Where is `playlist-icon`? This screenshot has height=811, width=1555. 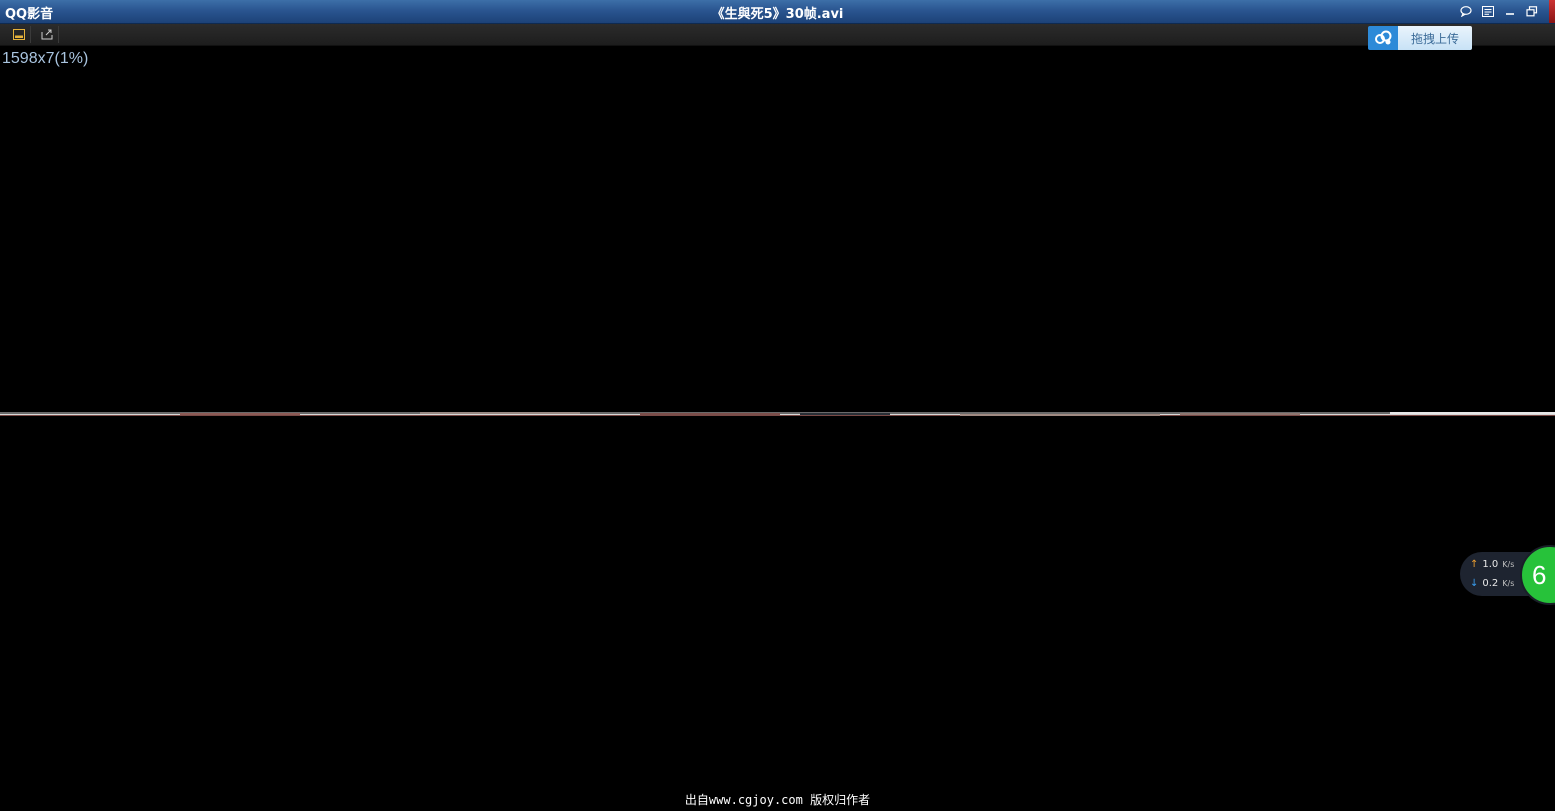
playlist-icon is located at coordinates (1488, 11).